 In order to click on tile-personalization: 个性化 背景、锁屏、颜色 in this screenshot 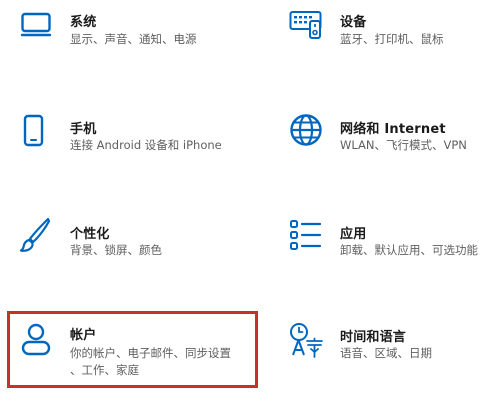, I will do `click(124, 240)`.